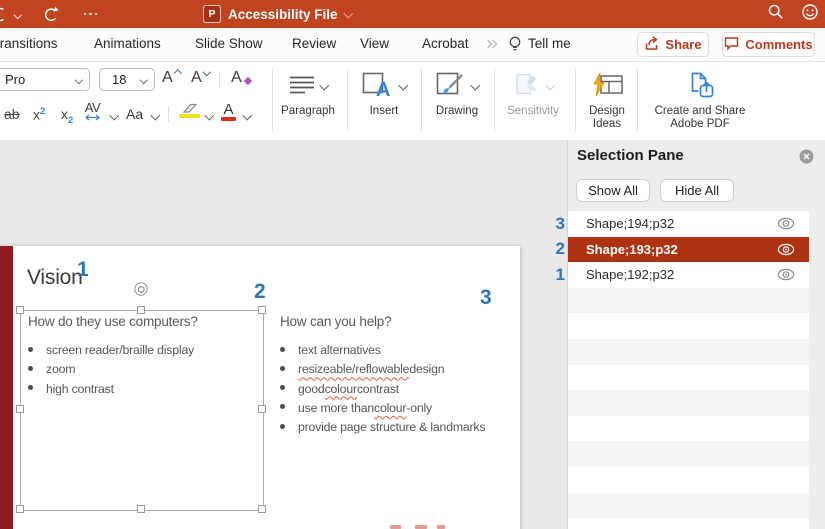 The height and width of the screenshot is (529, 825). Describe the element at coordinates (613, 190) in the screenshot. I see `show-all-button: Show All` at that location.